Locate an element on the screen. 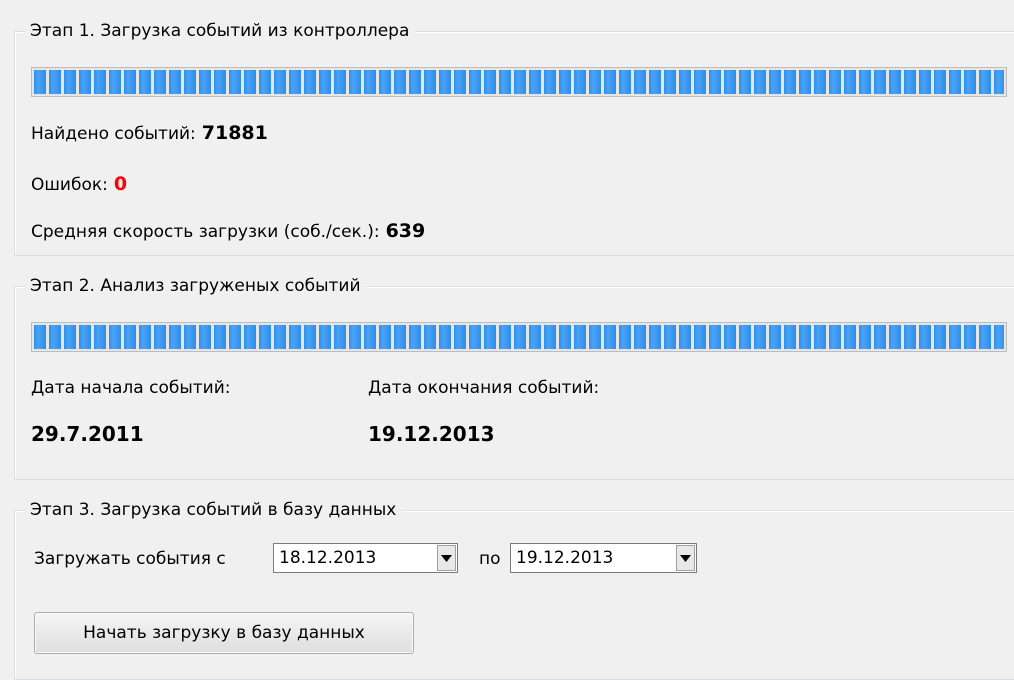  stage2-progress-fill is located at coordinates (519, 337).